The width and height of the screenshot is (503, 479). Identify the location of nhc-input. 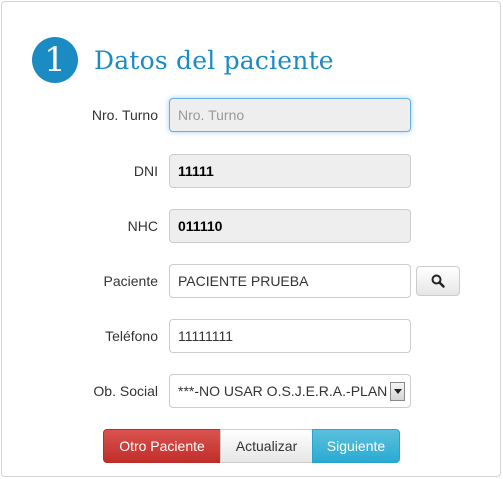
(290, 226).